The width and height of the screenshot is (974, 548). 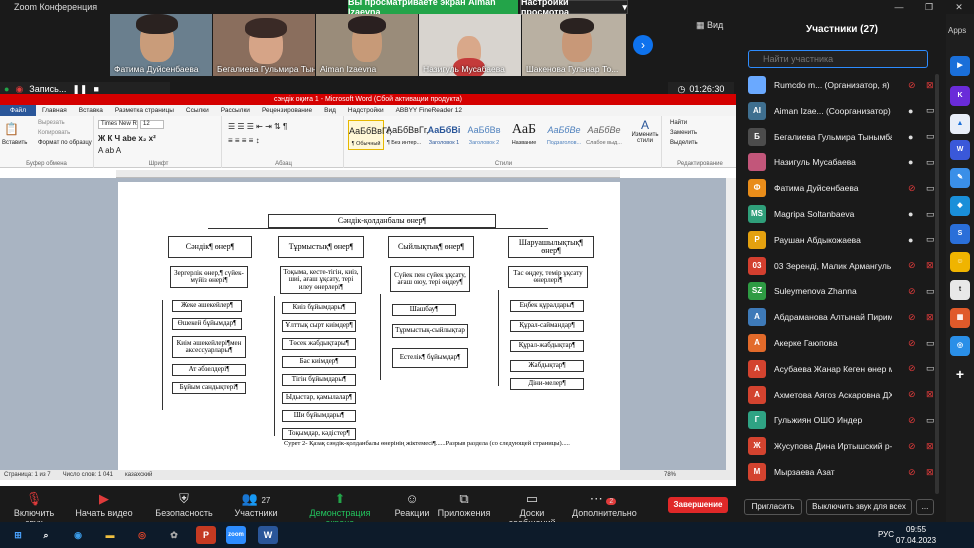 I want to click on menu-home: Главная, so click(x=54, y=110).